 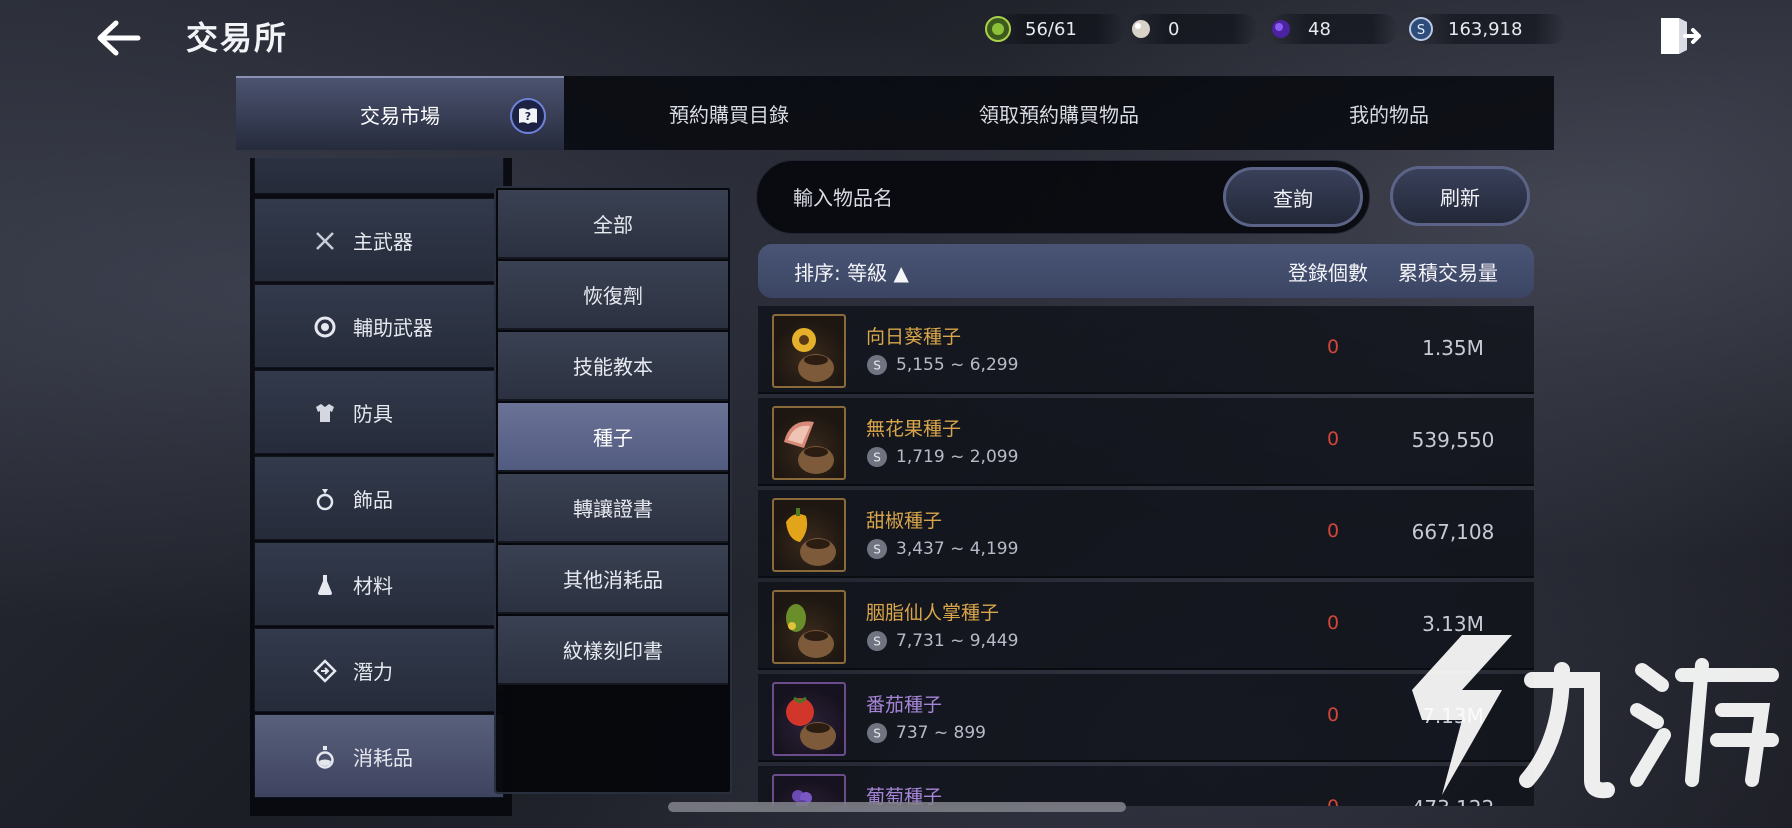 I want to click on subcategory-list: 全部 恢復劑 技能教本 種子 轉讓證書 其他消耗品 紋樣刻印書, so click(x=613, y=490).